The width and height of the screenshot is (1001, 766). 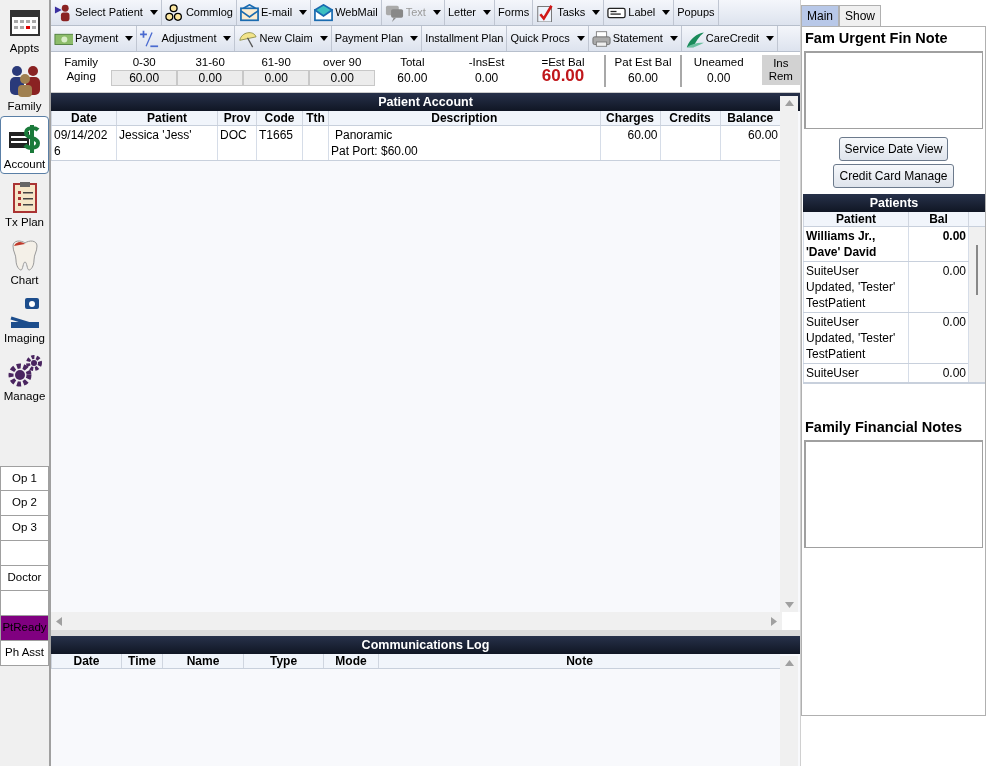 What do you see at coordinates (696, 12) in the screenshot?
I see `toolbar-button: Popups` at bounding box center [696, 12].